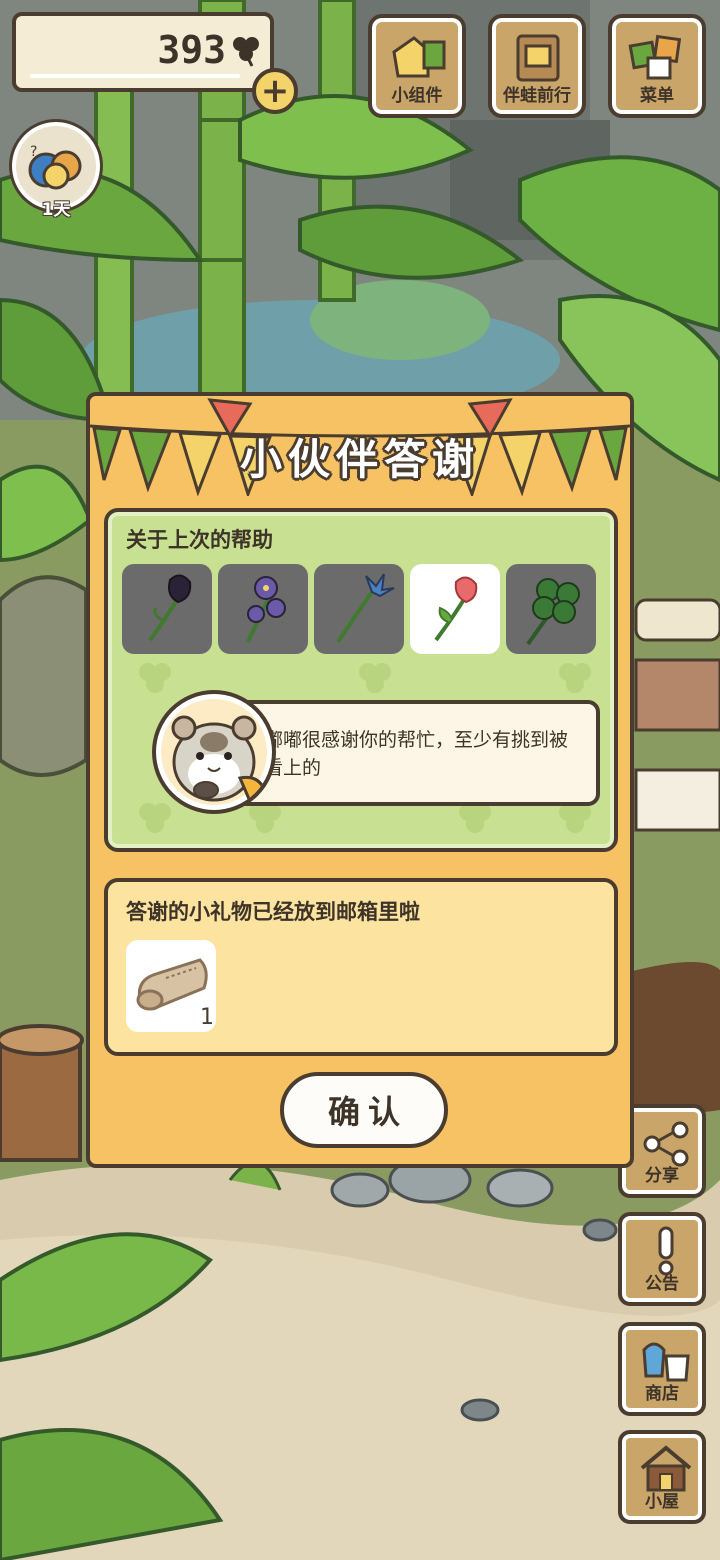 The height and width of the screenshot is (1560, 720). I want to click on house-button: 小屋, so click(662, 1477).